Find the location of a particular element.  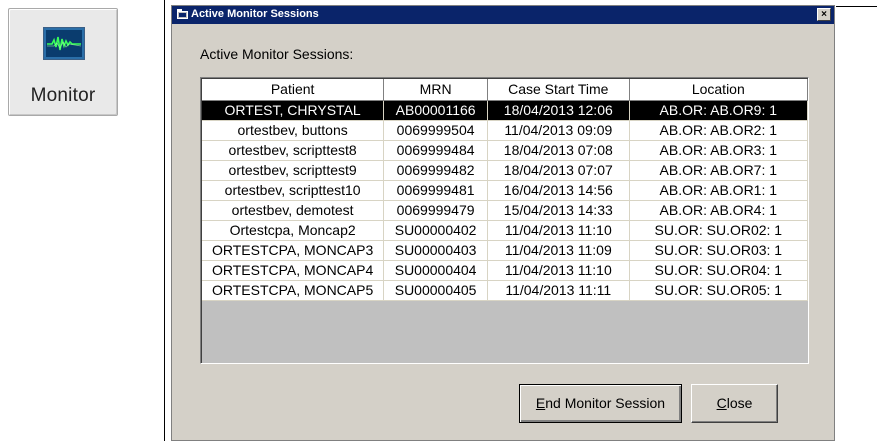

mrn-cell: 0069999504 is located at coordinates (435, 130).